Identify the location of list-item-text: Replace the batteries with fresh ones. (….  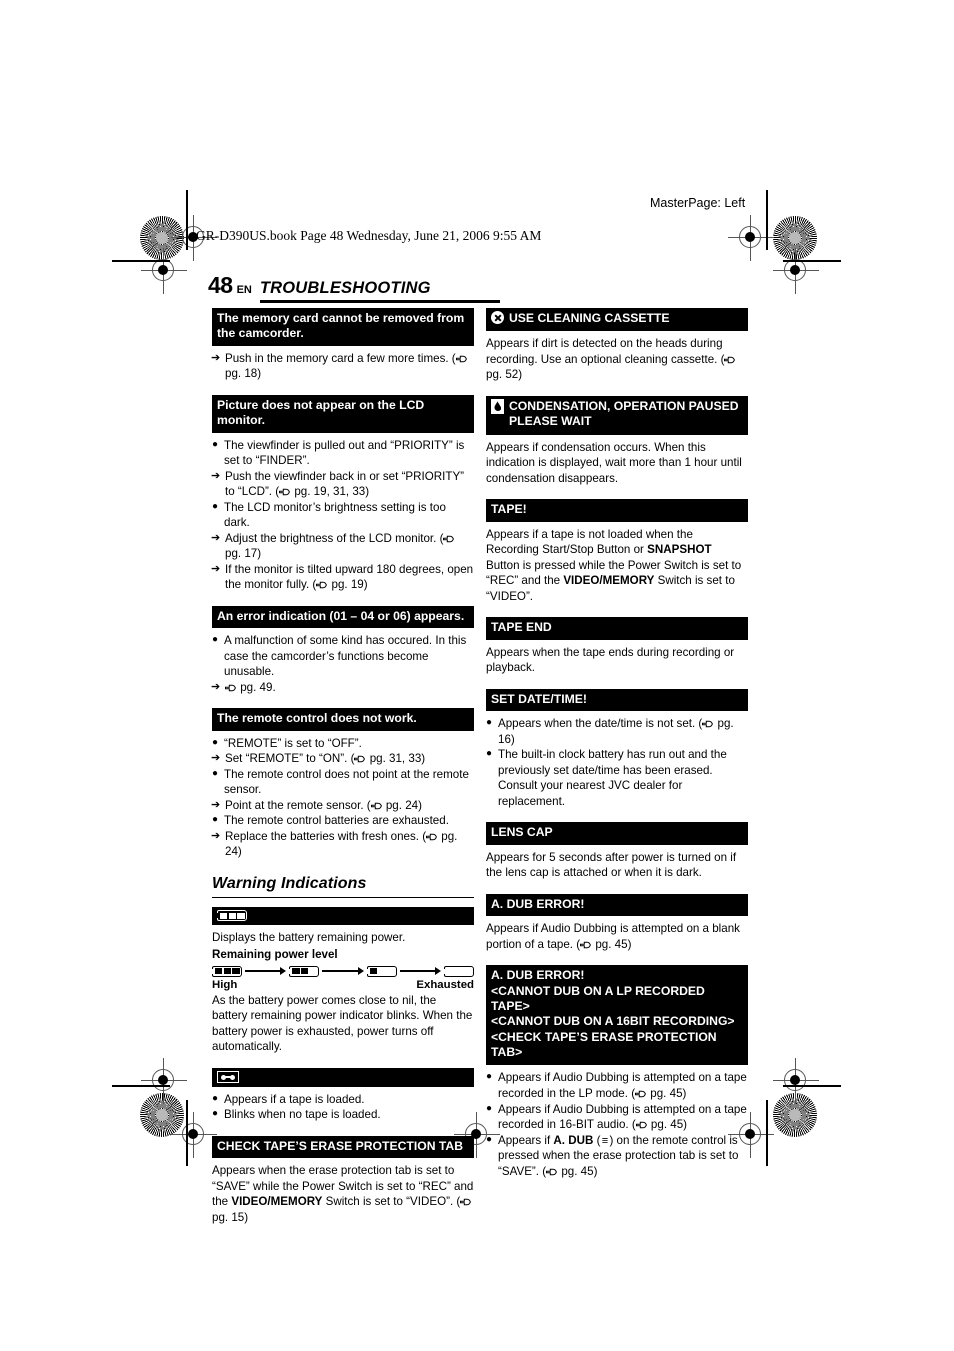
(341, 844).